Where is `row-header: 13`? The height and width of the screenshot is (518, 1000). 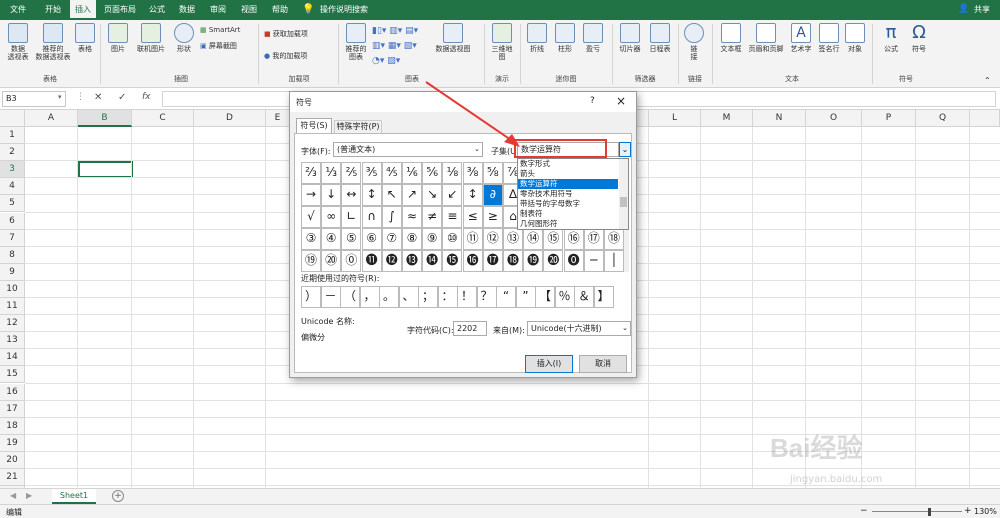 row-header: 13 is located at coordinates (12, 341).